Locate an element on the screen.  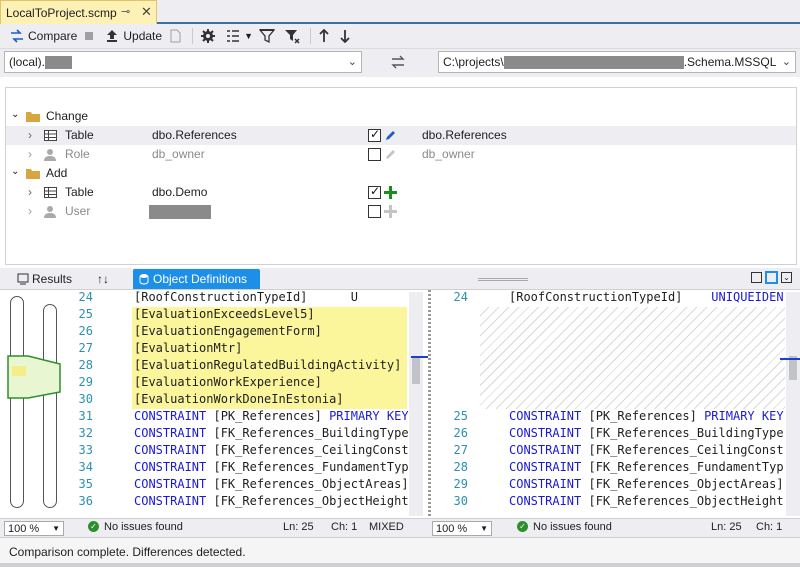
generate-script-icon is located at coordinates (175, 36).